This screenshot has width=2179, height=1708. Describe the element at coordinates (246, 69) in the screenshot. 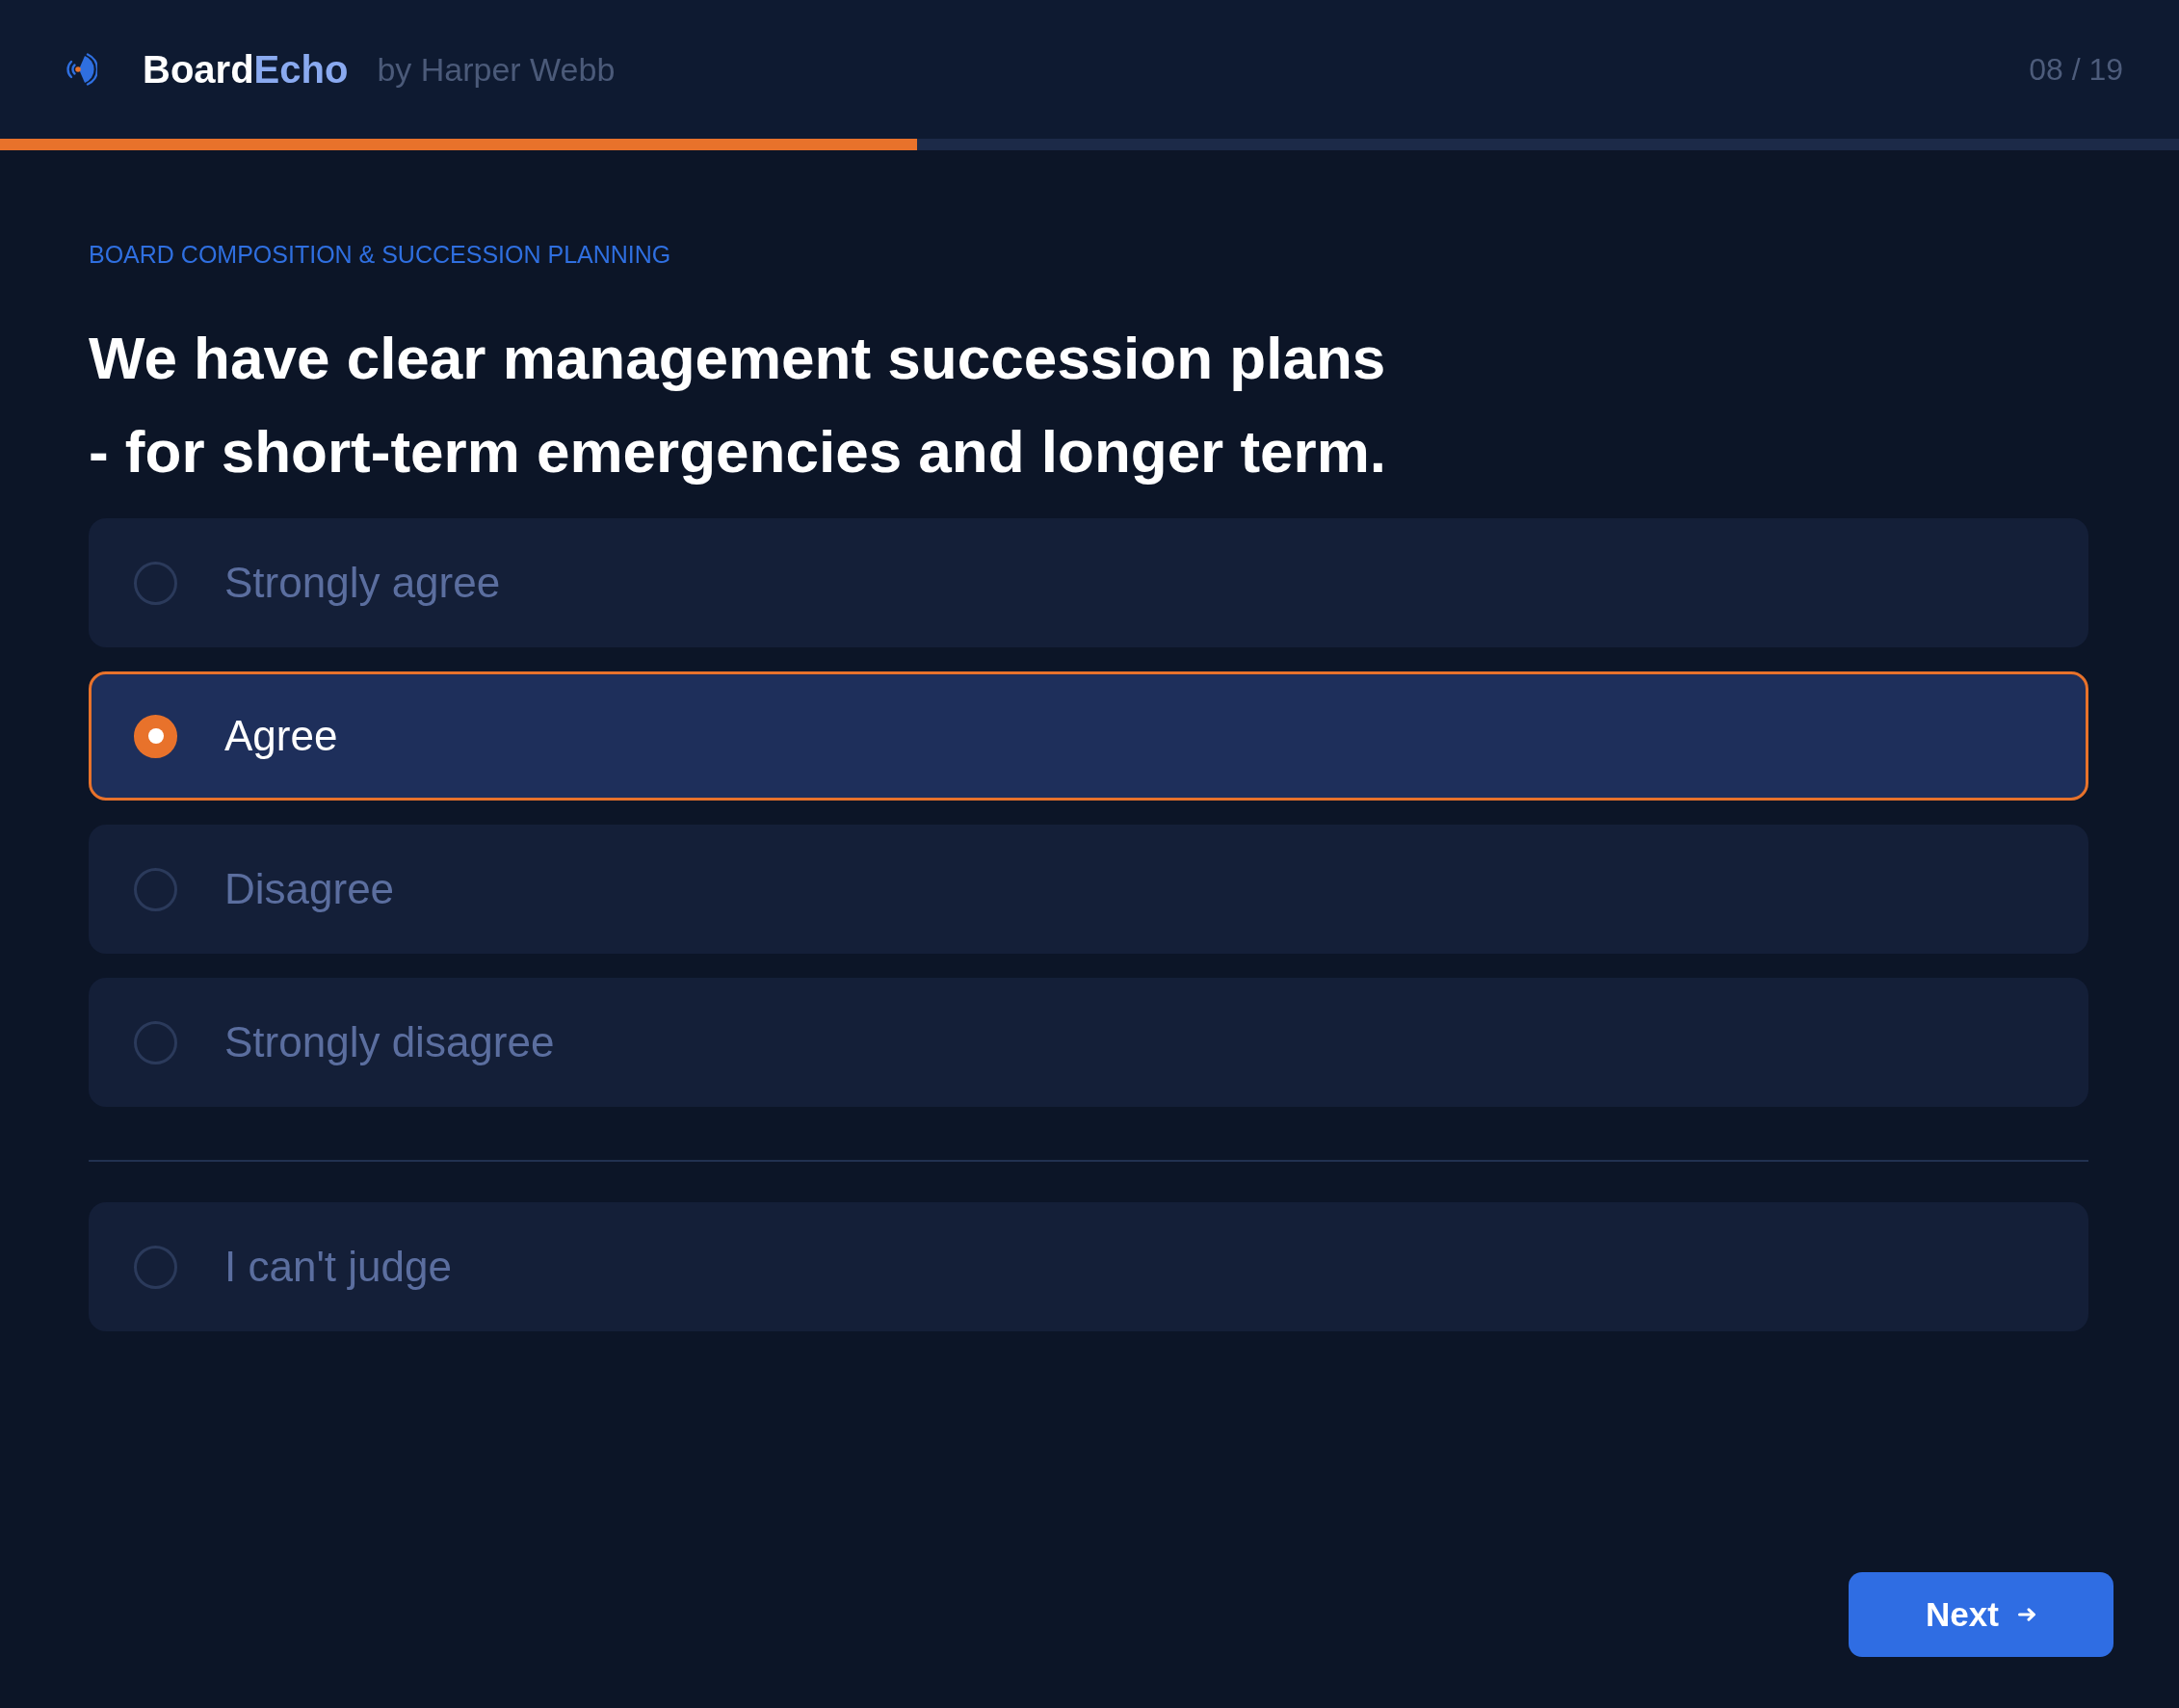

I see `brand-name: BoardEcho` at that location.